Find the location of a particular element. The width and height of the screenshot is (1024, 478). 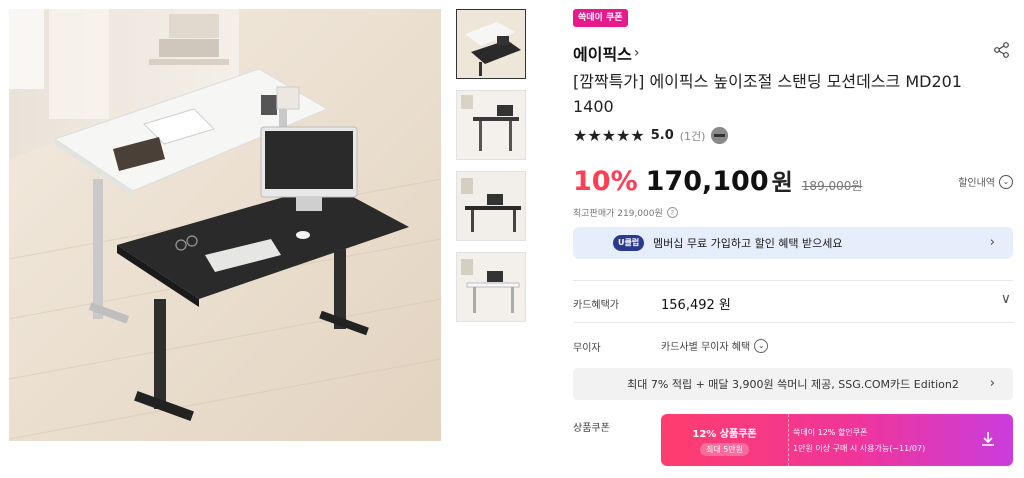

brand-link: 에이픽스 › is located at coordinates (606, 53).